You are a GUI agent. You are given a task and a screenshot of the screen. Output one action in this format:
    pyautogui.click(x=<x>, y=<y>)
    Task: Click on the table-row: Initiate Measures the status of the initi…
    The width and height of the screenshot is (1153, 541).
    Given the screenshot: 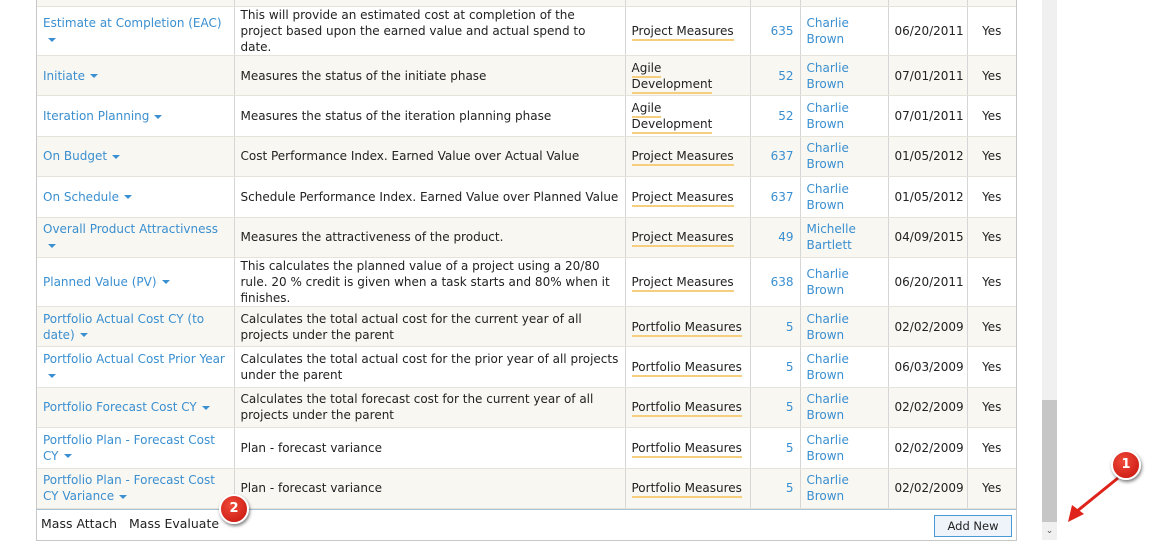 What is the action you would take?
    pyautogui.click(x=526, y=76)
    